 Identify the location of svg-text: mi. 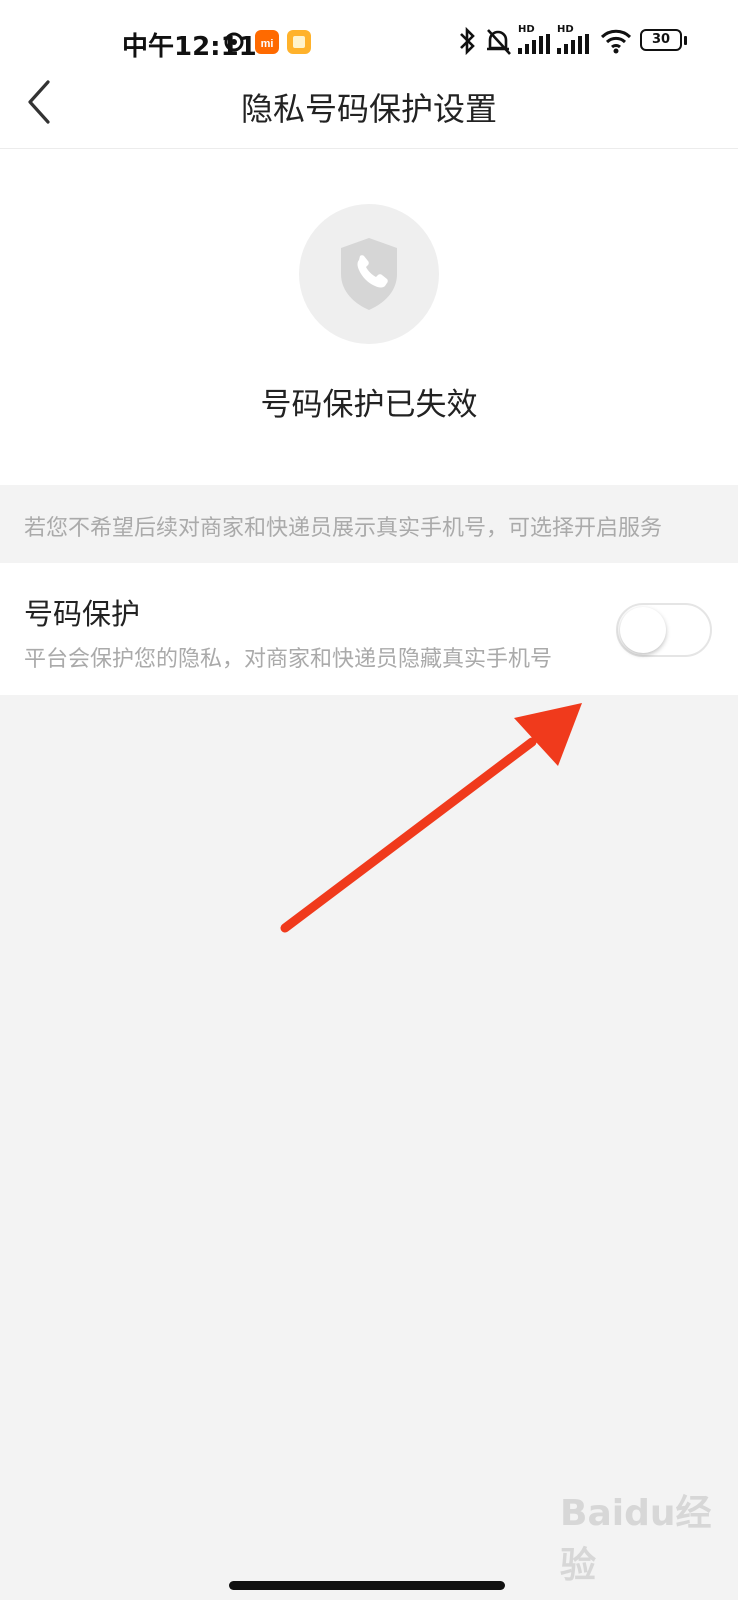
(267, 44).